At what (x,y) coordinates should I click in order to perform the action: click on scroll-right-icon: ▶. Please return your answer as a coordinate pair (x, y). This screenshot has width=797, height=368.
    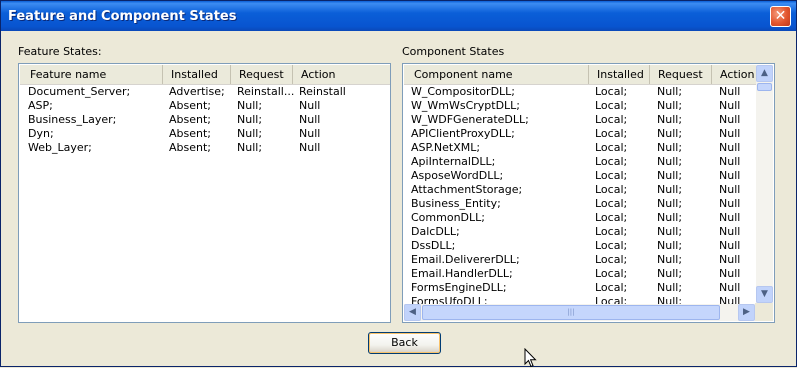
    Looking at the image, I should click on (746, 312).